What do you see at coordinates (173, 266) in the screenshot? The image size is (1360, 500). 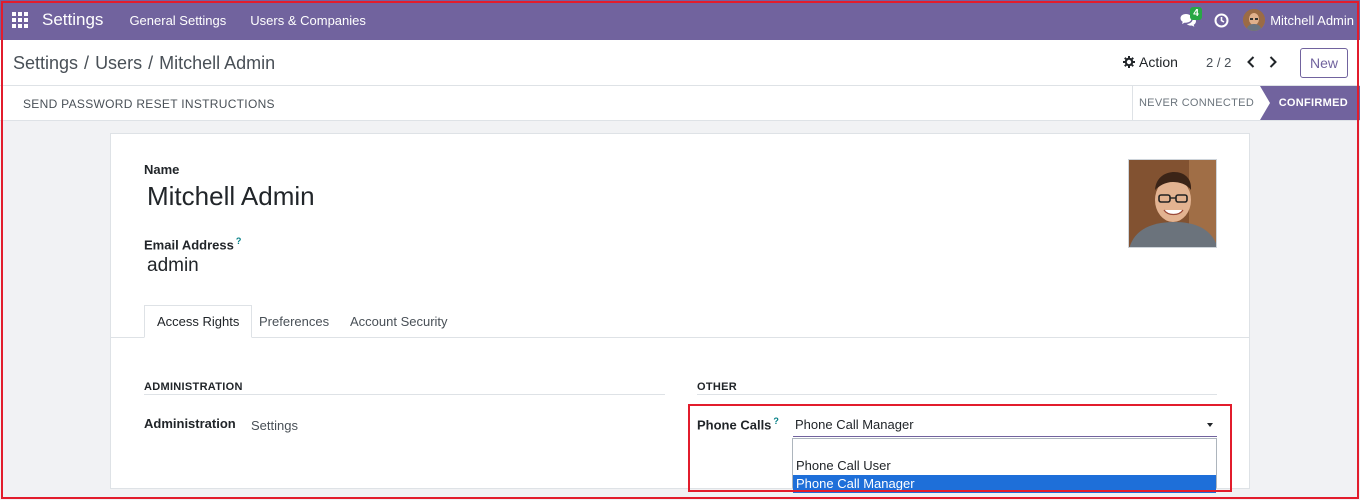 I see `email-field: admin` at bounding box center [173, 266].